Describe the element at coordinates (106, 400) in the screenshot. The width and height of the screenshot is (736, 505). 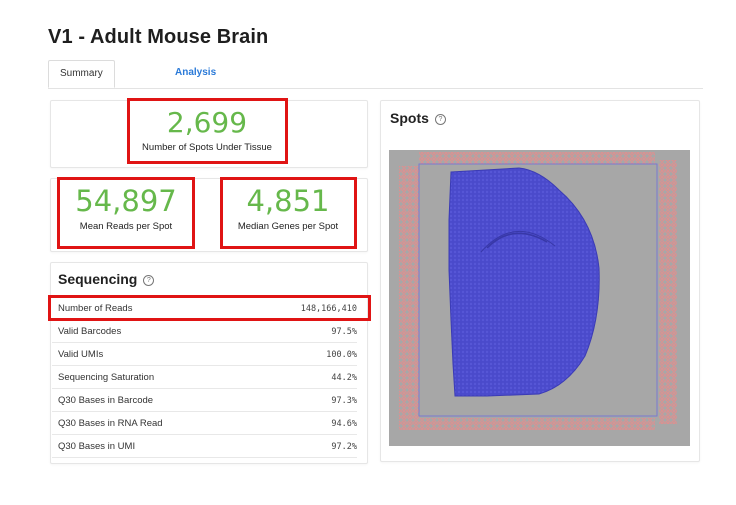
I see `sequencing-metric-label: Q30 Bases in Barcode` at that location.